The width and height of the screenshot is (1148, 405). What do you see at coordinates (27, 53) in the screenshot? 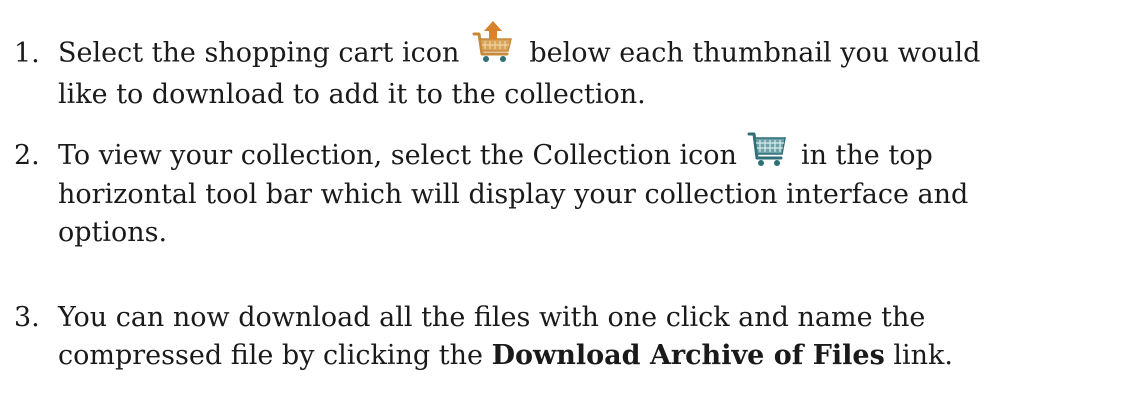
I see `step-1-number: 1.` at bounding box center [27, 53].